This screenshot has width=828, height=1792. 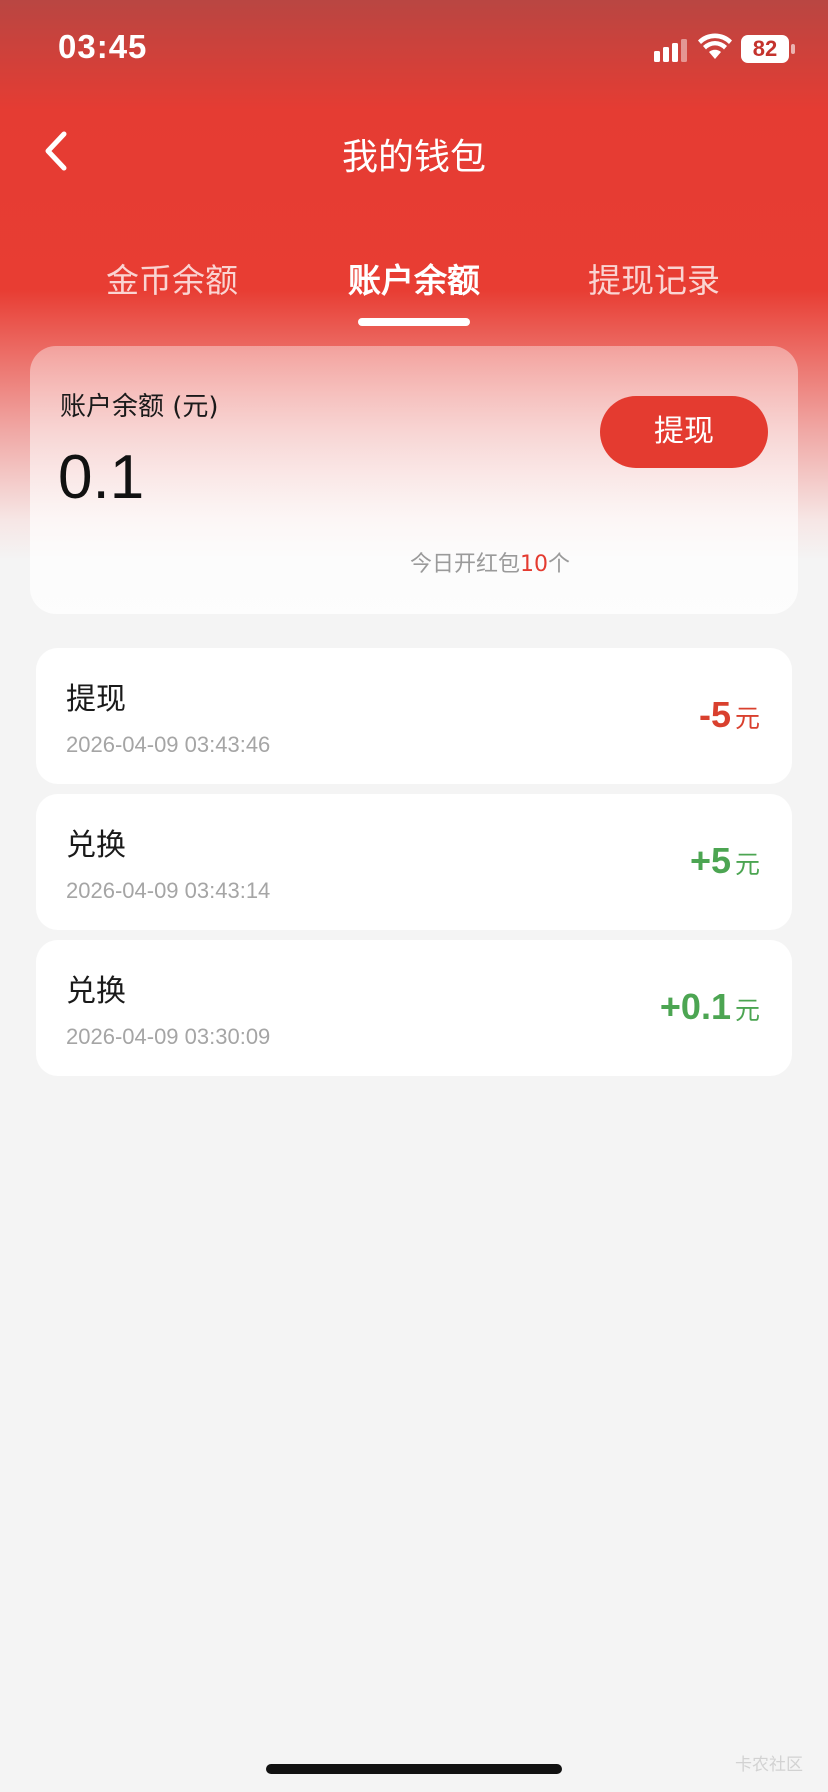 What do you see at coordinates (101, 477) in the screenshot?
I see `balance-value: 0.1` at bounding box center [101, 477].